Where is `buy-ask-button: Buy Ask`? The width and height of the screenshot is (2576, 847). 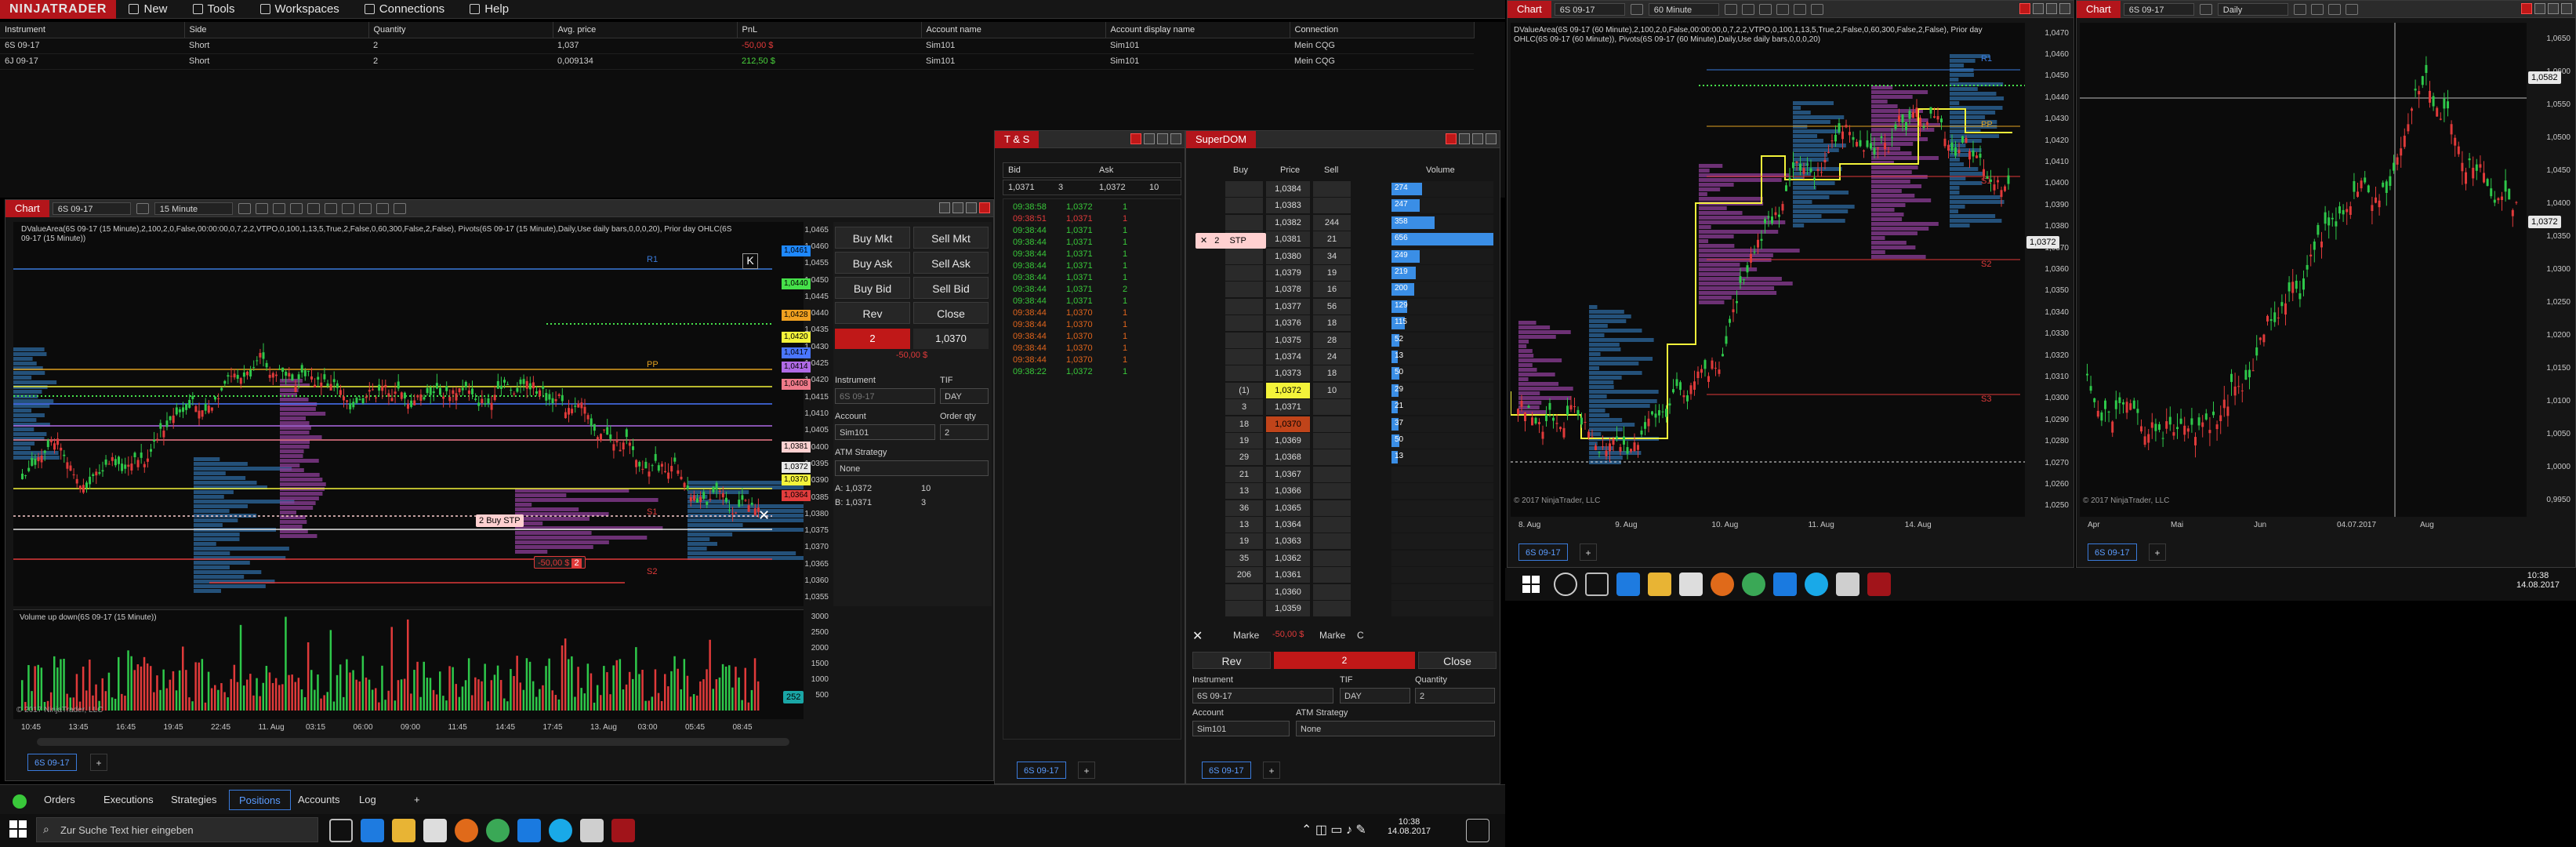 buy-ask-button: Buy Ask is located at coordinates (873, 263).